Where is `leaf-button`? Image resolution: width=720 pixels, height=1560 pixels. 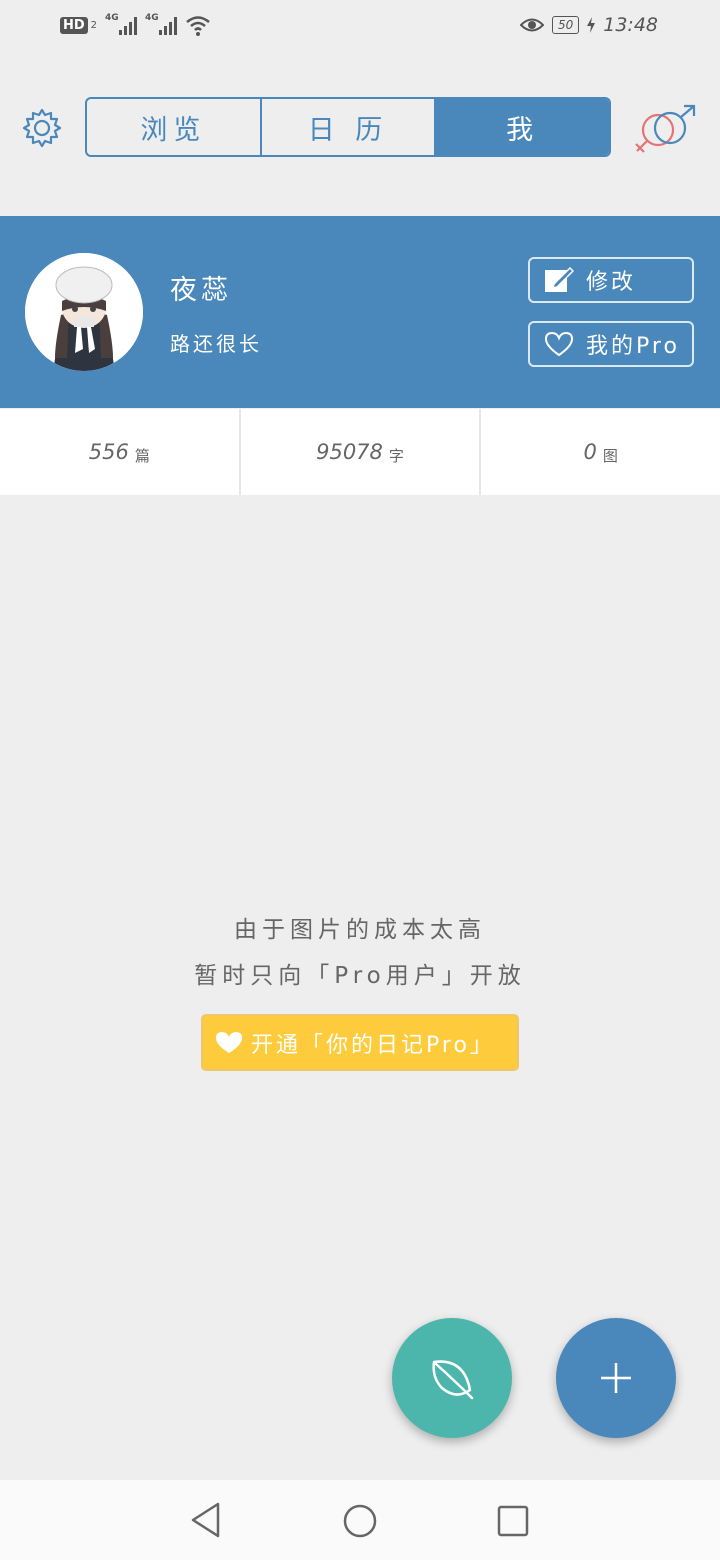
leaf-button is located at coordinates (452, 1378).